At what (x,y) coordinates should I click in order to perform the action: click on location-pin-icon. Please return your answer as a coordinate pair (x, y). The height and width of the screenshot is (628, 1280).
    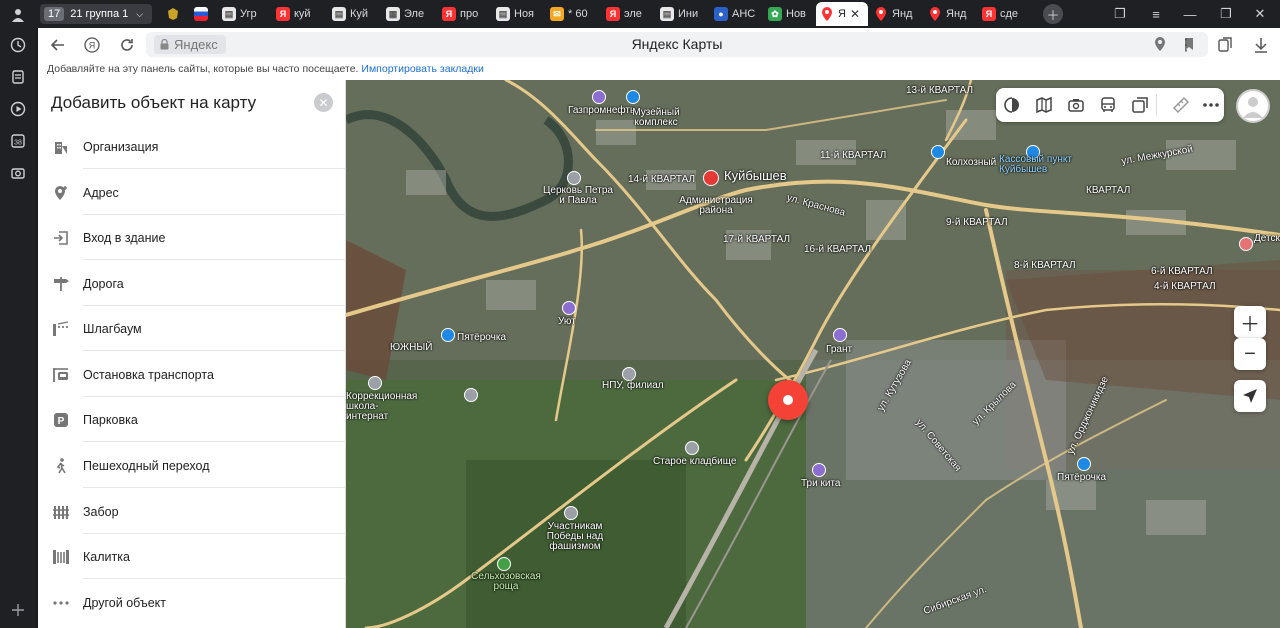
    Looking at the image, I should click on (1160, 46).